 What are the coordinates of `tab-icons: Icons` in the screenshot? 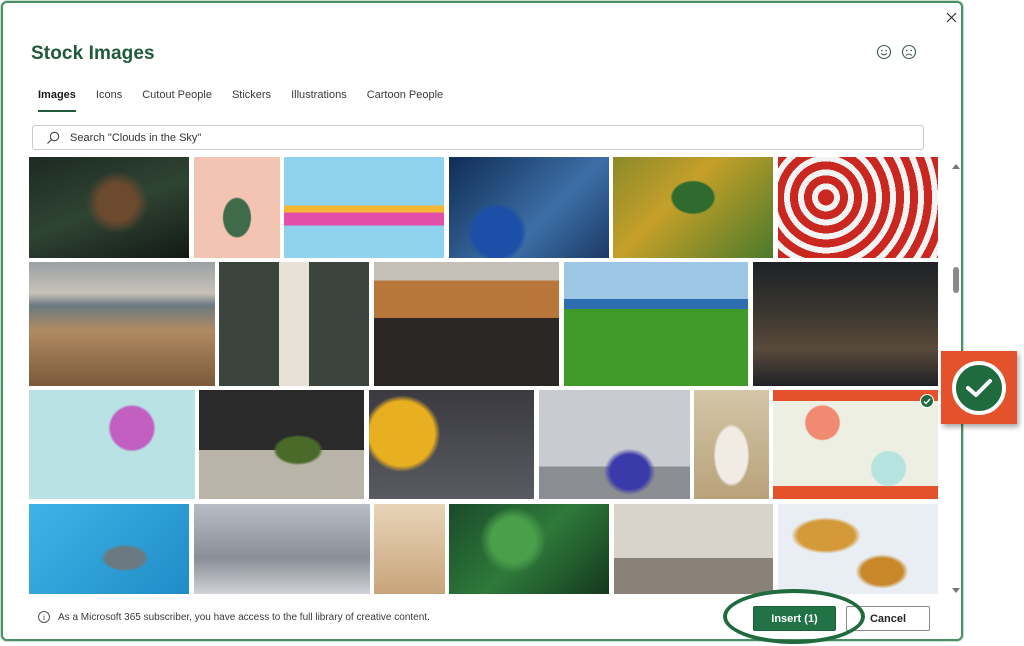 It's located at (109, 101).